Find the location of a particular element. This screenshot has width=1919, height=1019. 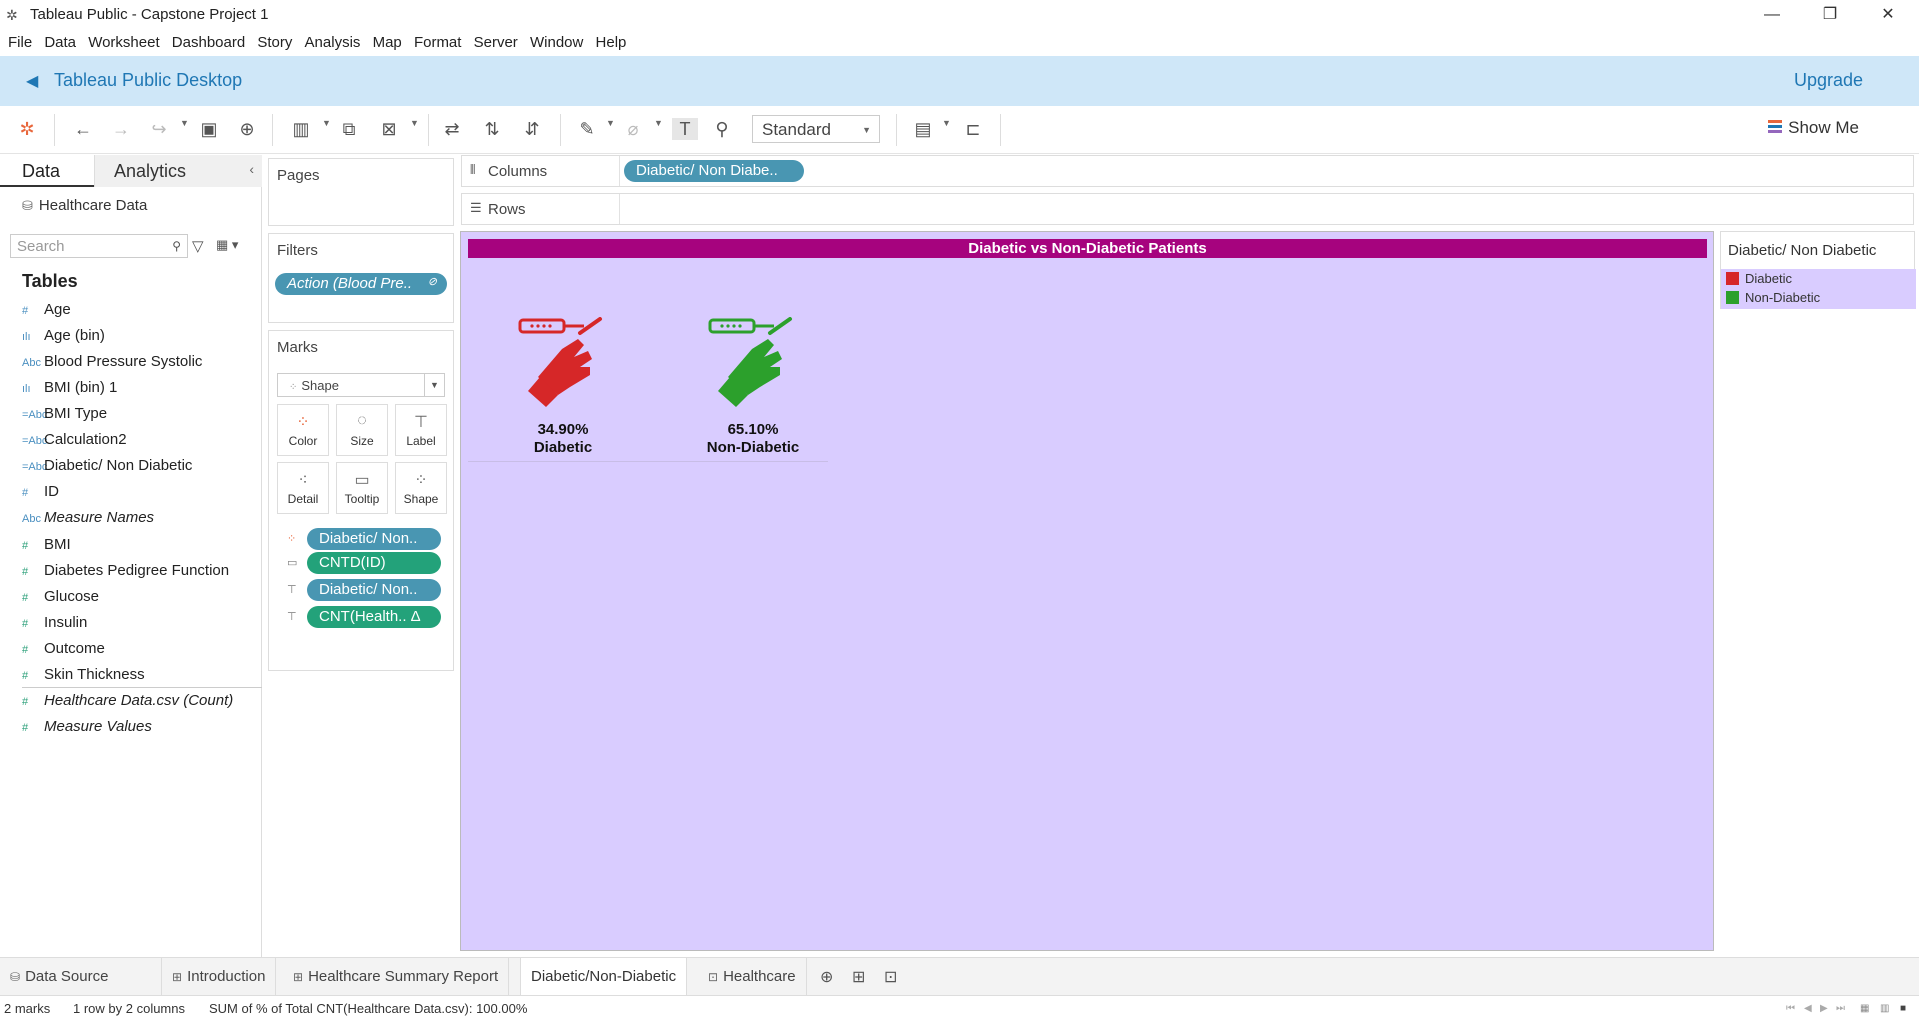

size-button: ◌ Size is located at coordinates (362, 430).